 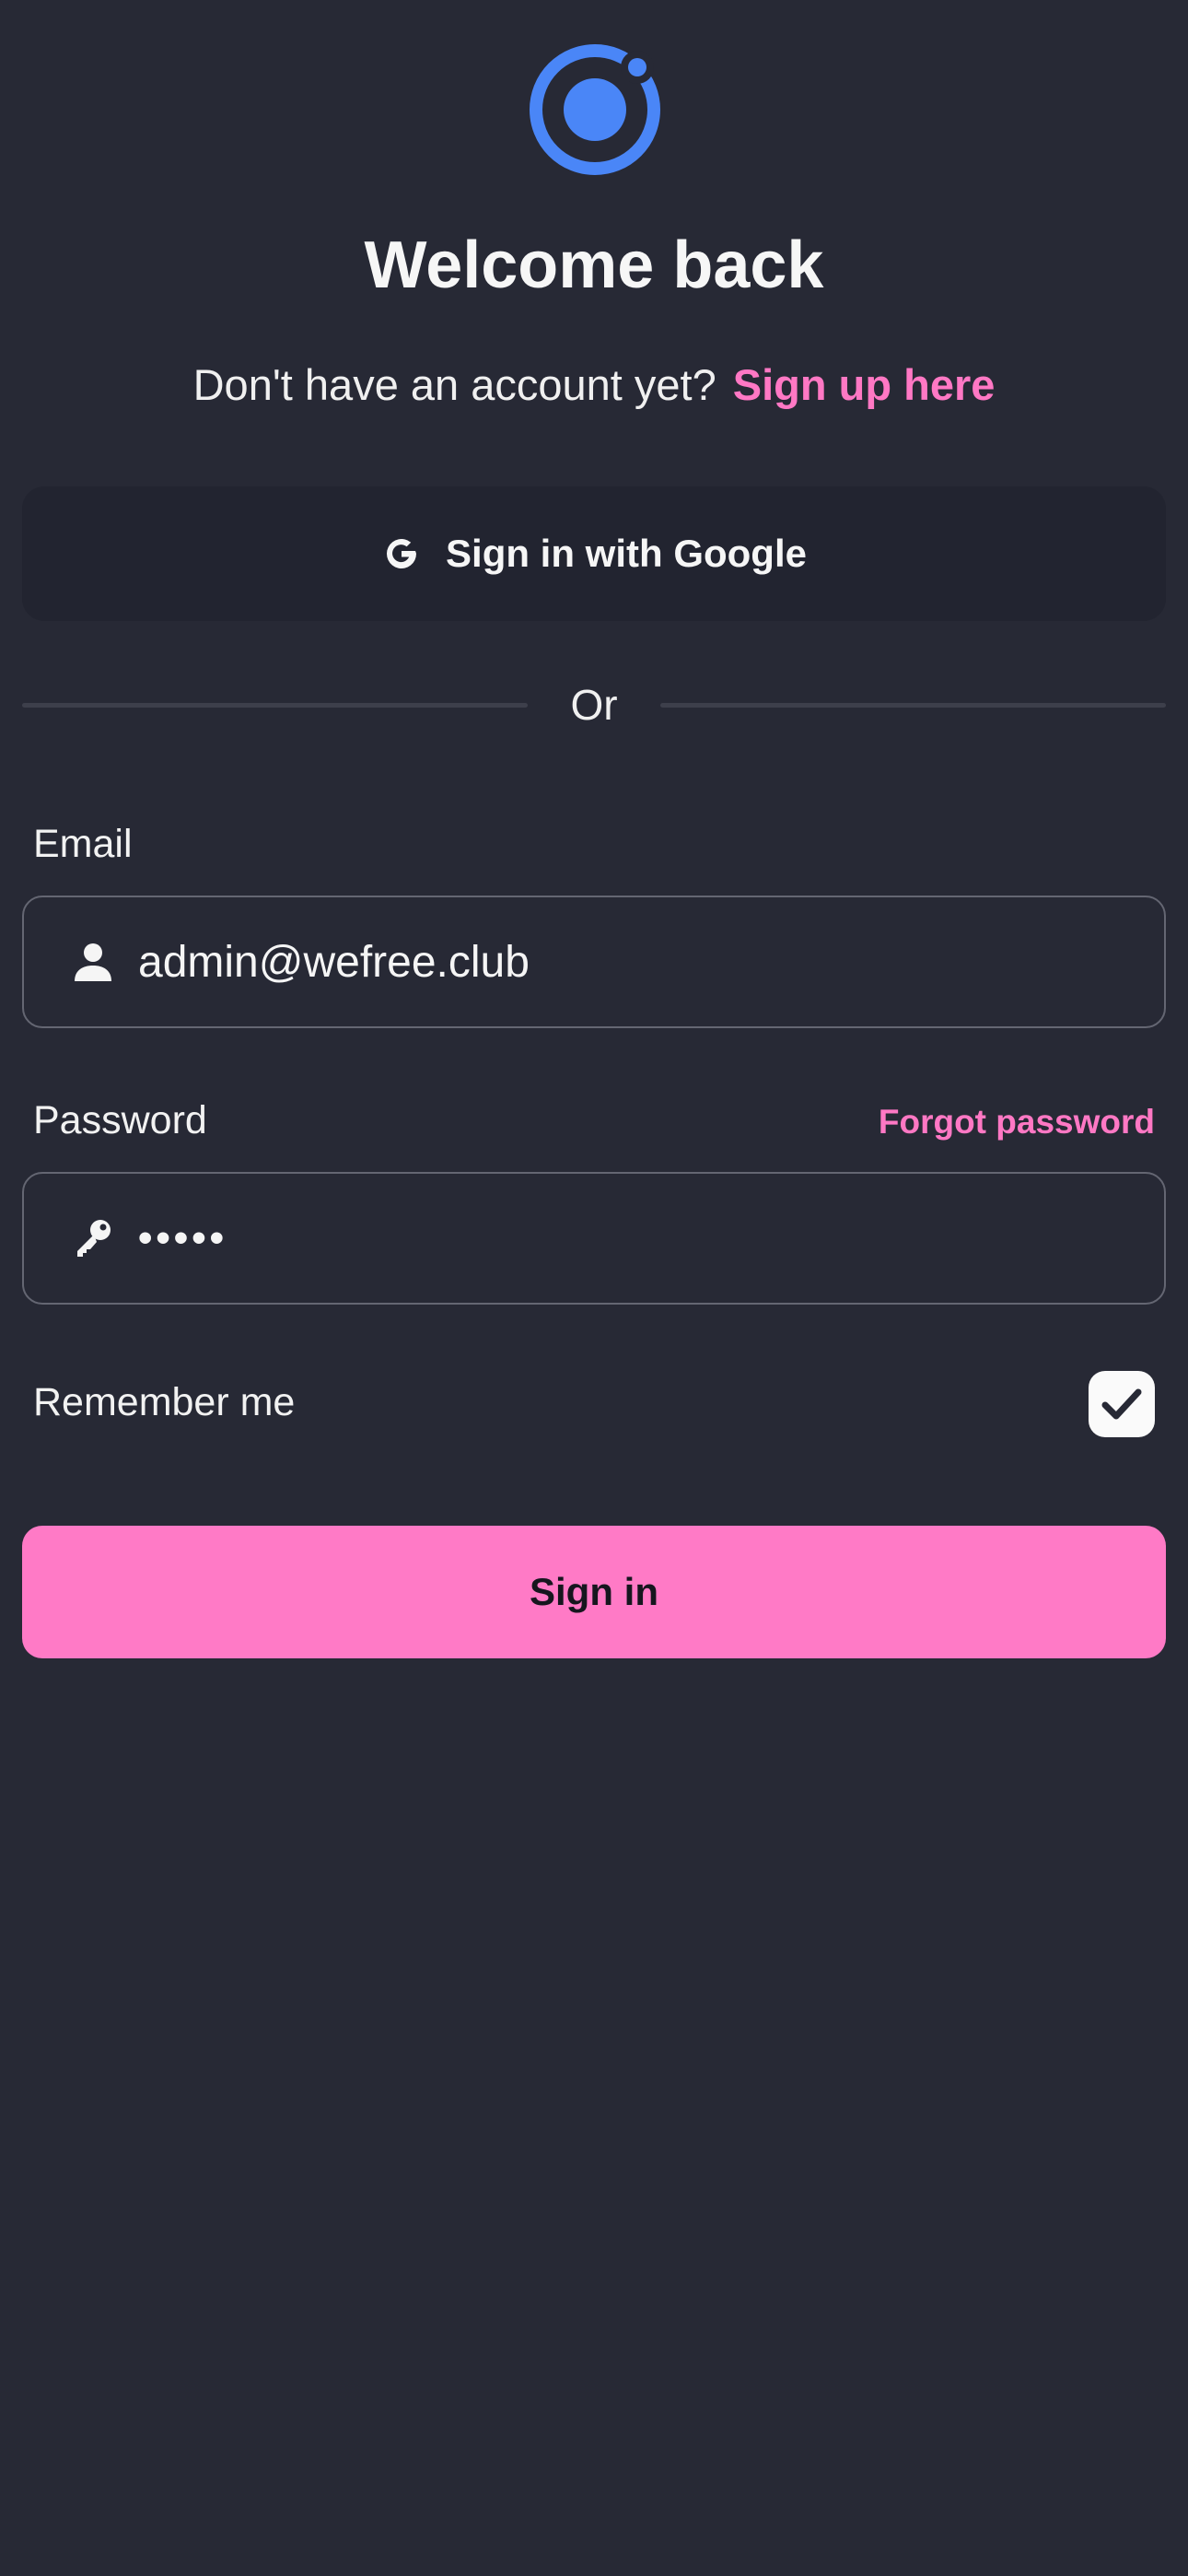 I want to click on divider-label: Or, so click(x=594, y=705).